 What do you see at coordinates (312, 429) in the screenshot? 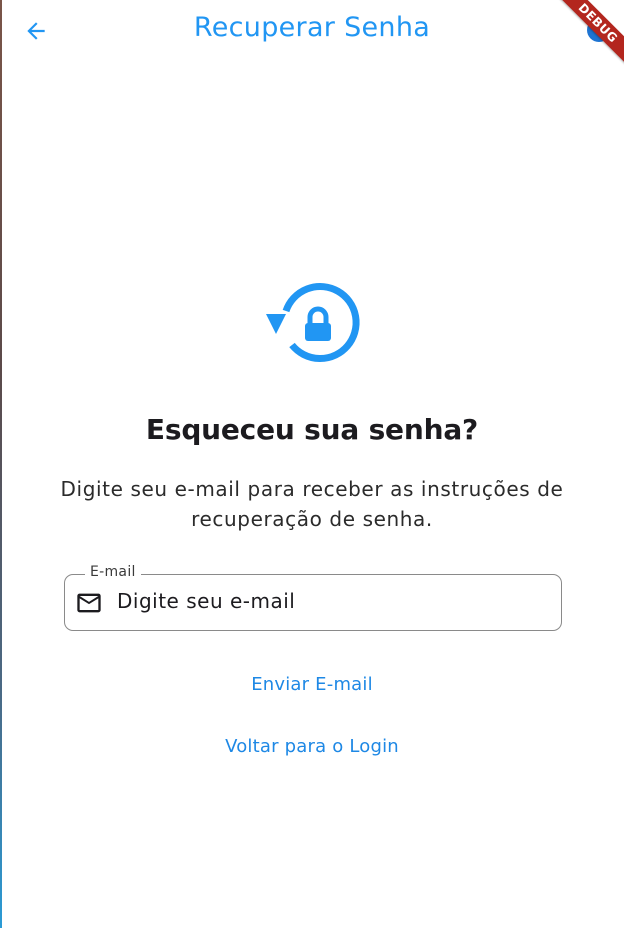
I see `forgot-password-heading: Esqueceu sua senha?` at bounding box center [312, 429].